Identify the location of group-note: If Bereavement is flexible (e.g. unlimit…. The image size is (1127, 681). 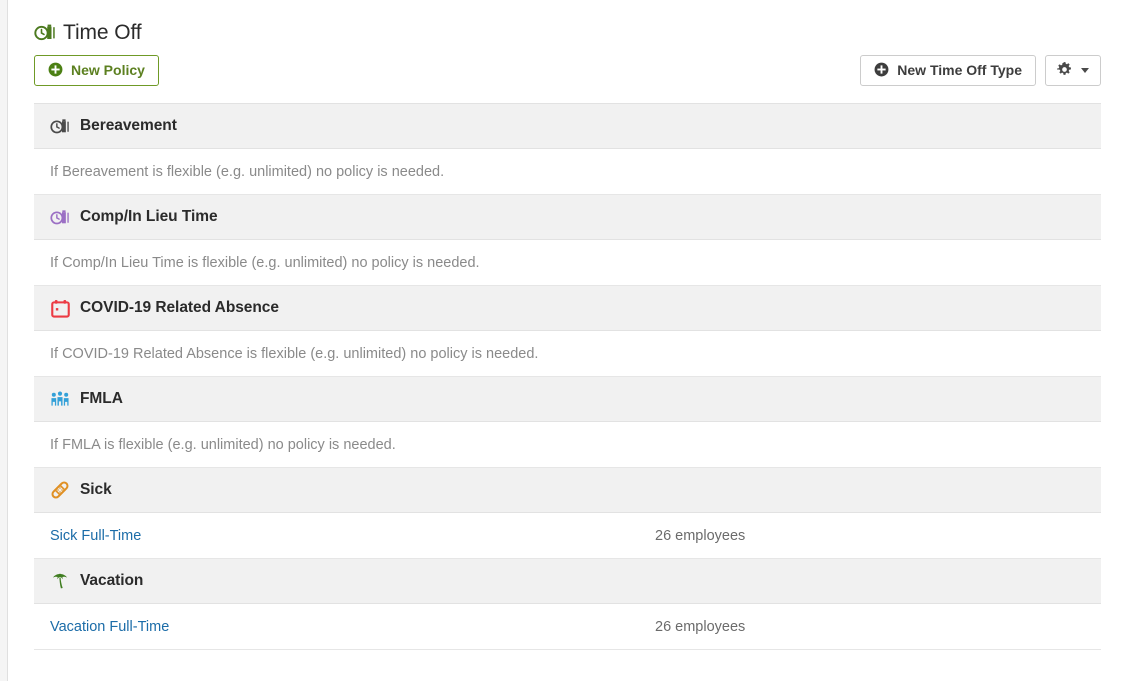
(247, 171).